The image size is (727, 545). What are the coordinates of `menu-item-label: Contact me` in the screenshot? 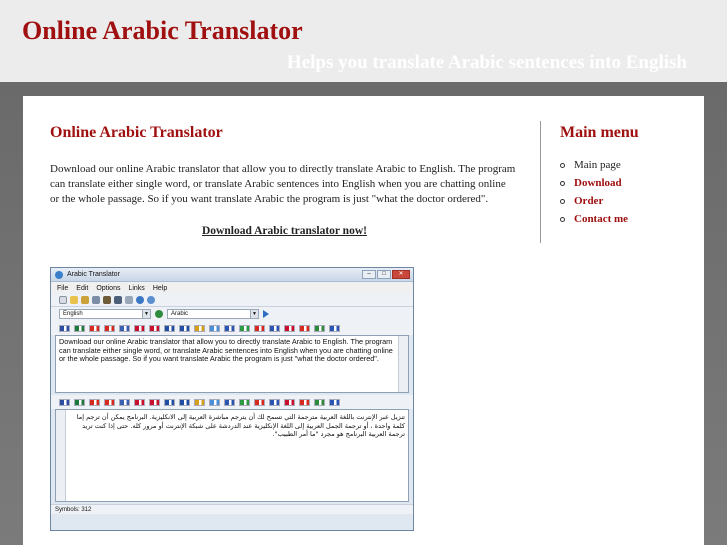 It's located at (601, 219).